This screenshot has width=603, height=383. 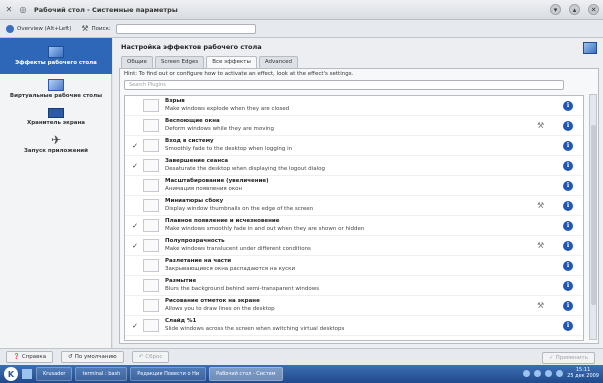 I want to click on clock: 15:11 25 дек 2009, so click(x=583, y=373).